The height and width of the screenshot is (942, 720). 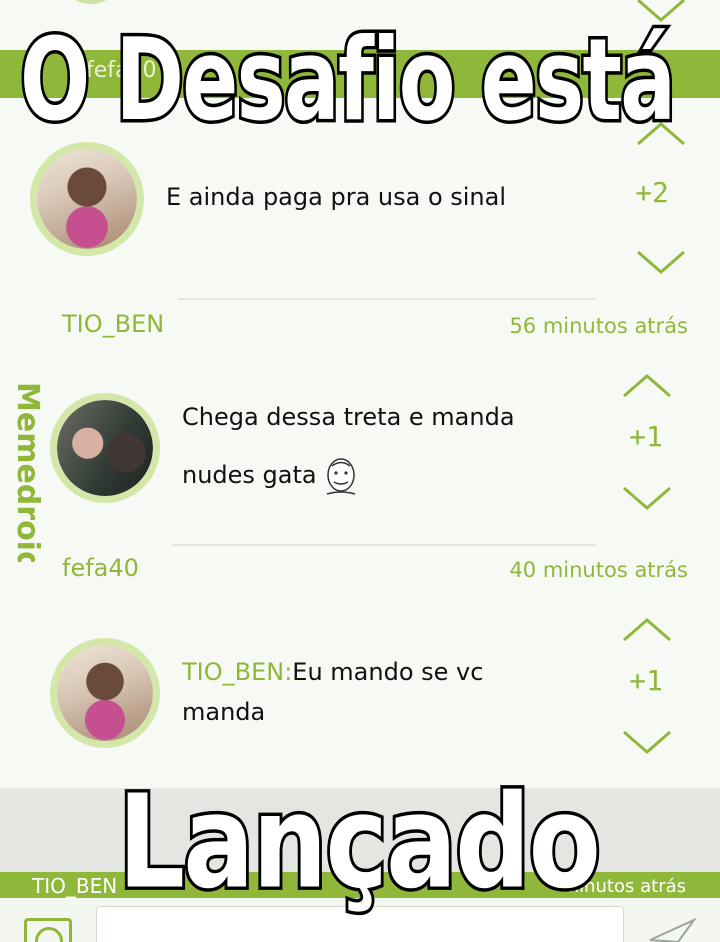 I want to click on comment-score: +2, so click(x=652, y=192).